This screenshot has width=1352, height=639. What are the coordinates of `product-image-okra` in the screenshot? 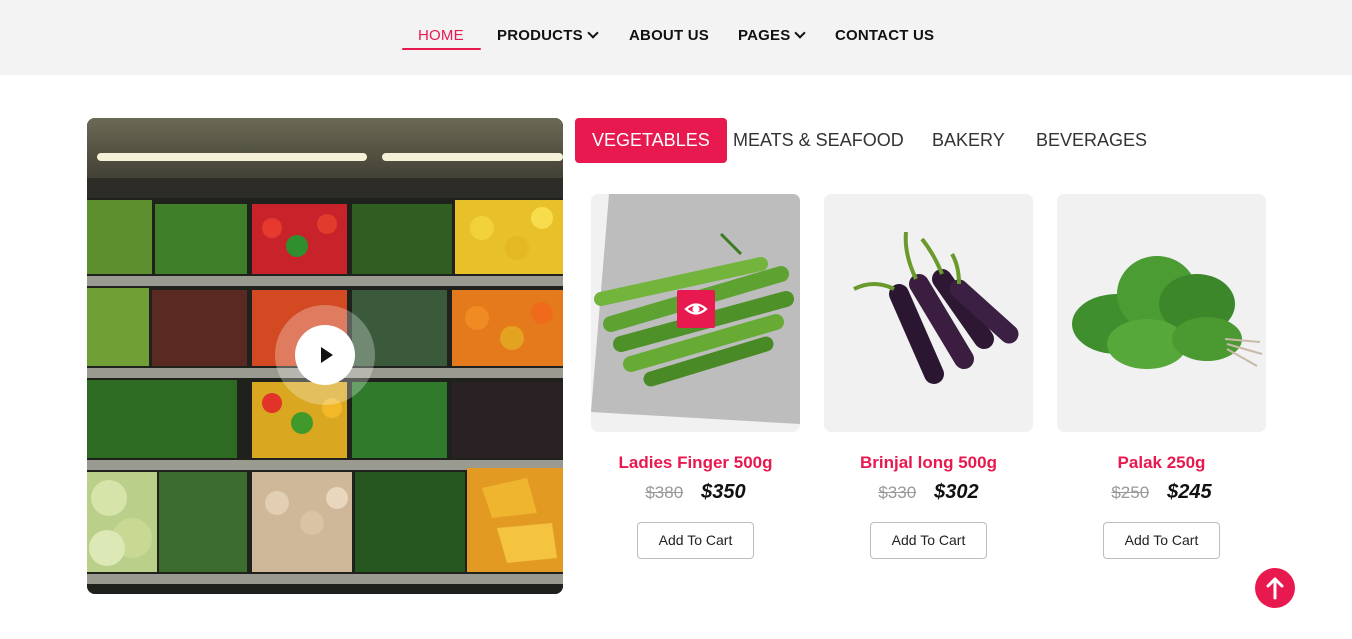 It's located at (695, 313).